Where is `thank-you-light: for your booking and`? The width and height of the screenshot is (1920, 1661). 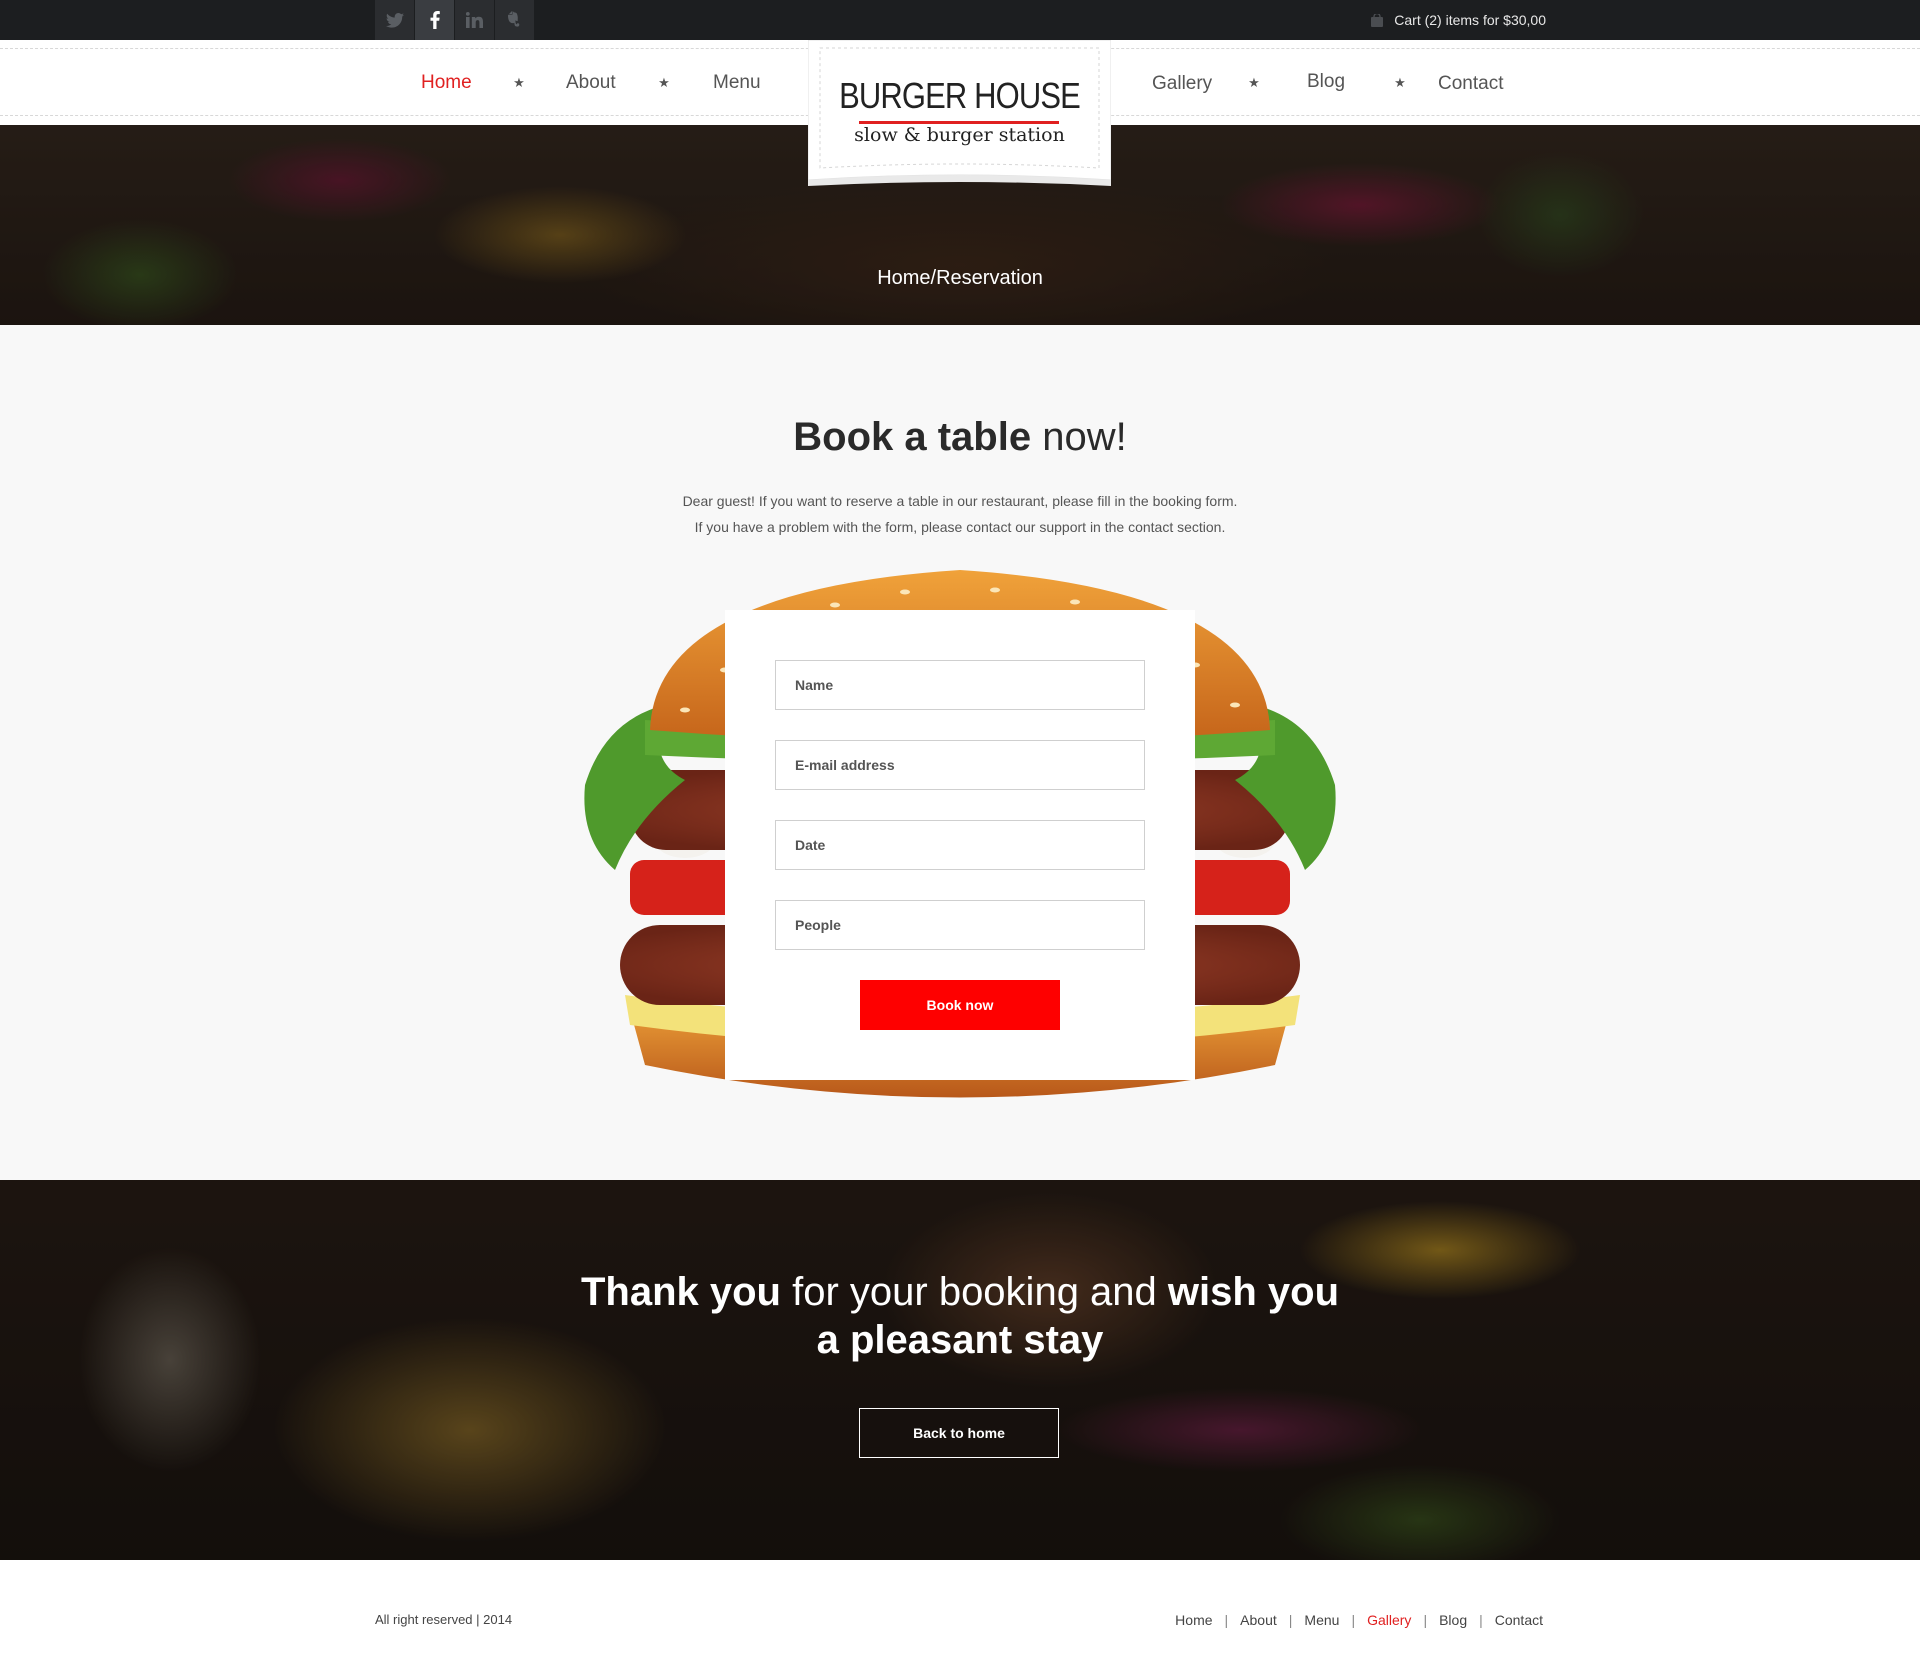
thank-you-light: for your booking and is located at coordinates (974, 1292).